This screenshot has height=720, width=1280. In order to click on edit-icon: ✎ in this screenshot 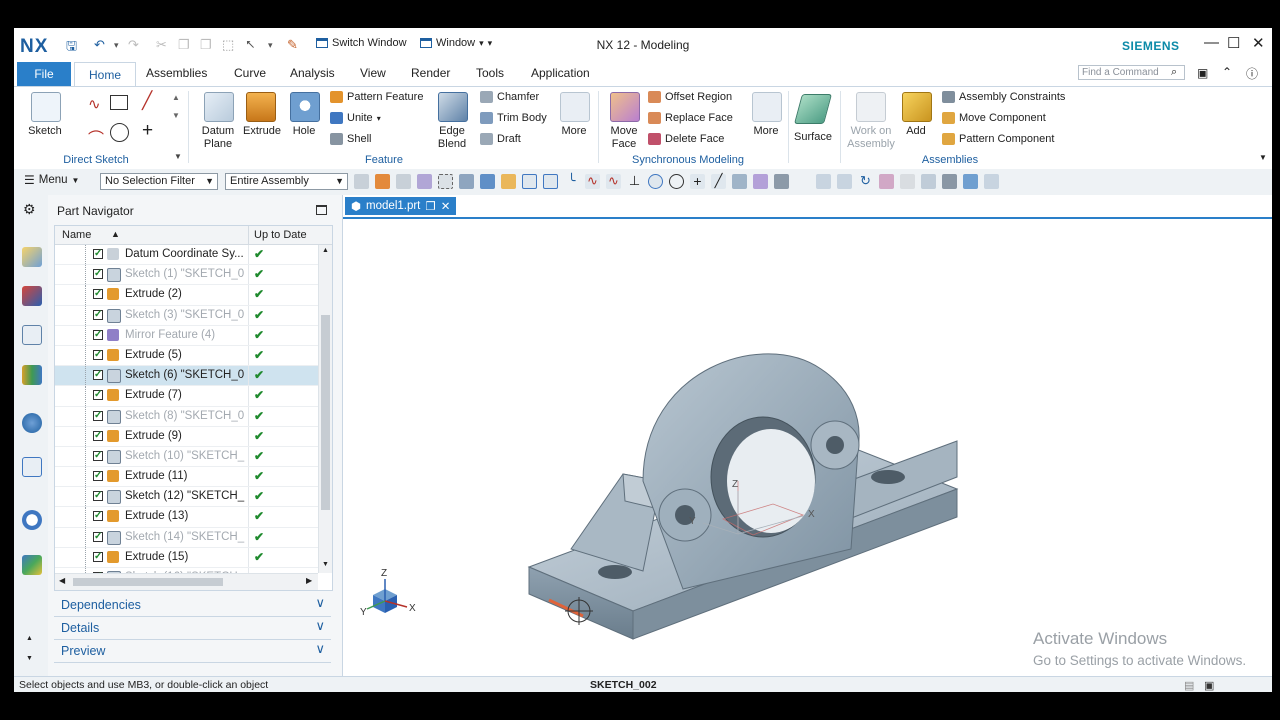, I will do `click(292, 45)`.